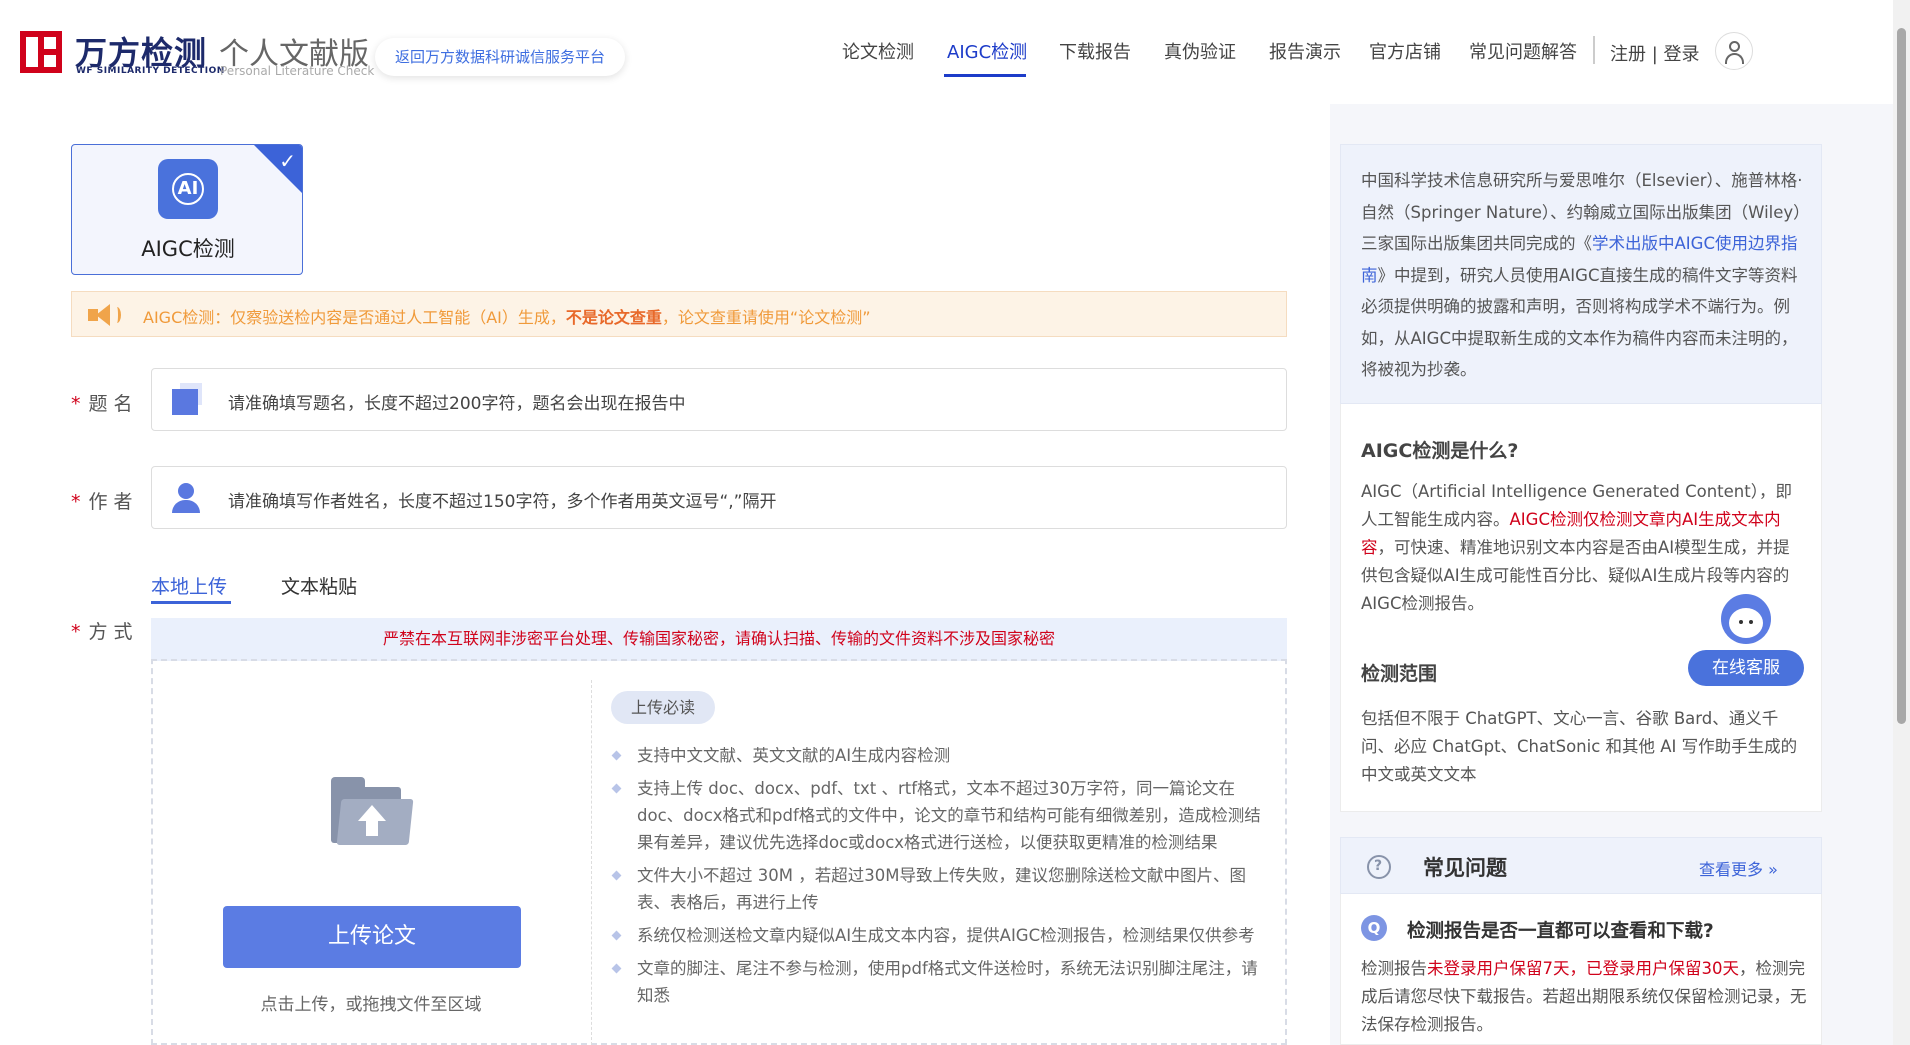 The height and width of the screenshot is (1045, 1910). I want to click on tab-local-upload: 本地上传, so click(189, 585).